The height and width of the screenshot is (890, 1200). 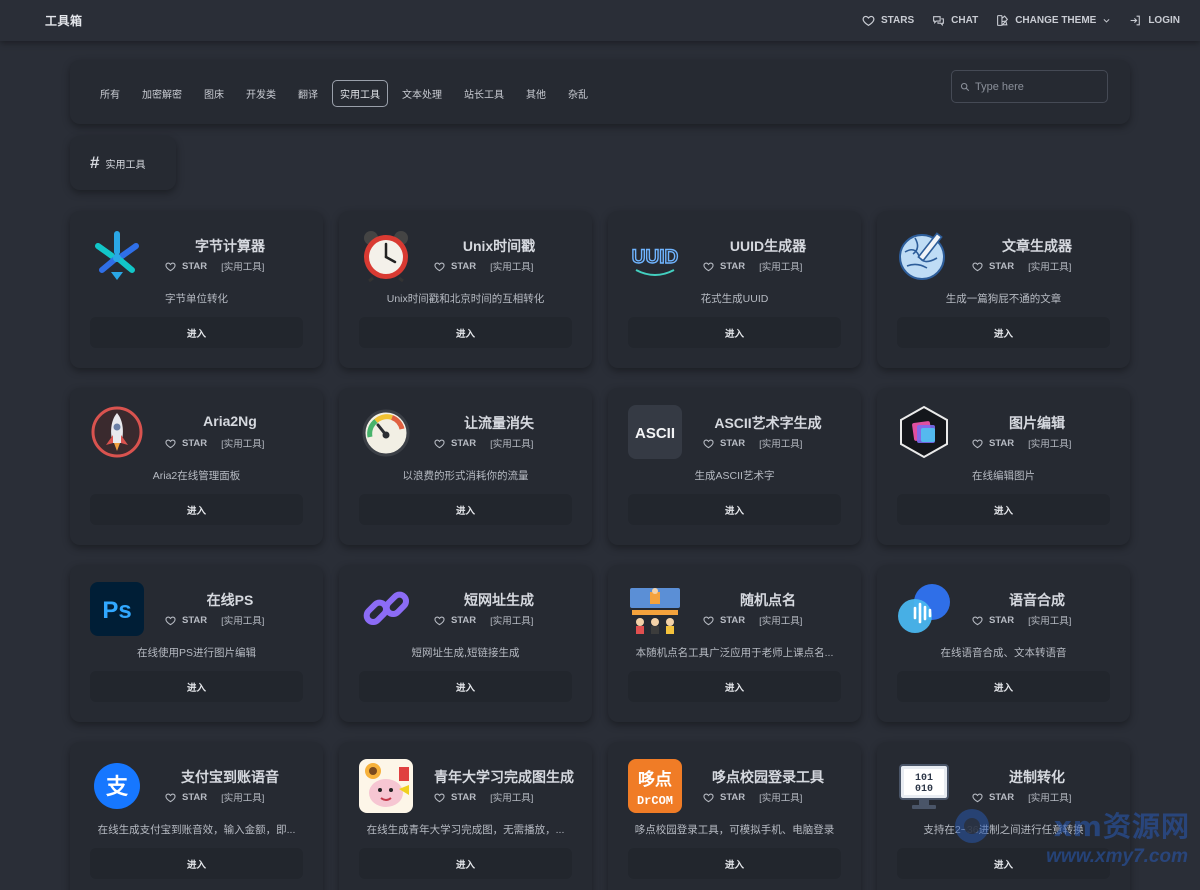 What do you see at coordinates (360, 93) in the screenshot?
I see `tab-utilities: 实用工具` at bounding box center [360, 93].